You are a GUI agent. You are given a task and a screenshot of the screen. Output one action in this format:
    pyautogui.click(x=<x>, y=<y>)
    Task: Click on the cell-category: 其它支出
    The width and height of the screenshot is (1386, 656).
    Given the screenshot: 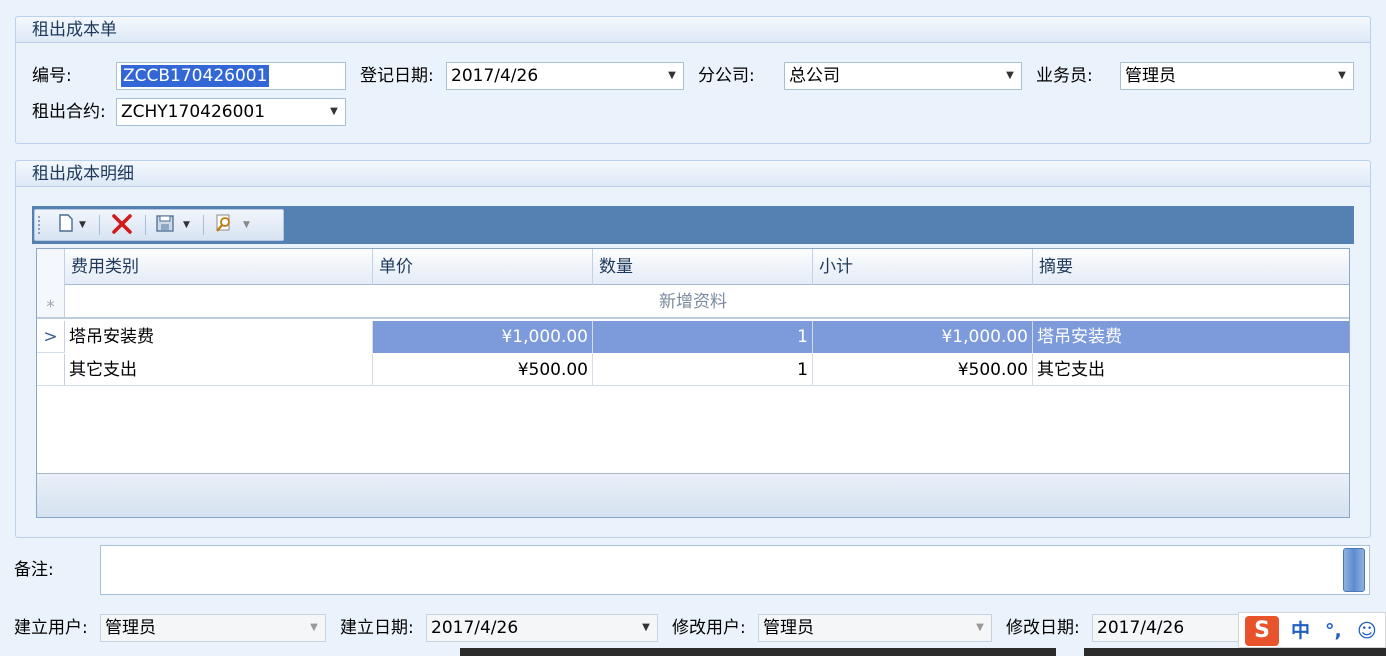 What is the action you would take?
    pyautogui.click(x=219, y=370)
    